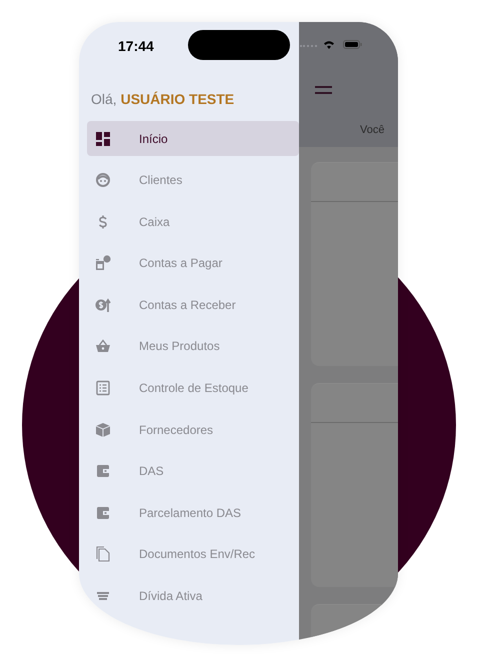 This screenshot has height=666, width=478. I want to click on menu-item: Meus Produtos, so click(193, 346).